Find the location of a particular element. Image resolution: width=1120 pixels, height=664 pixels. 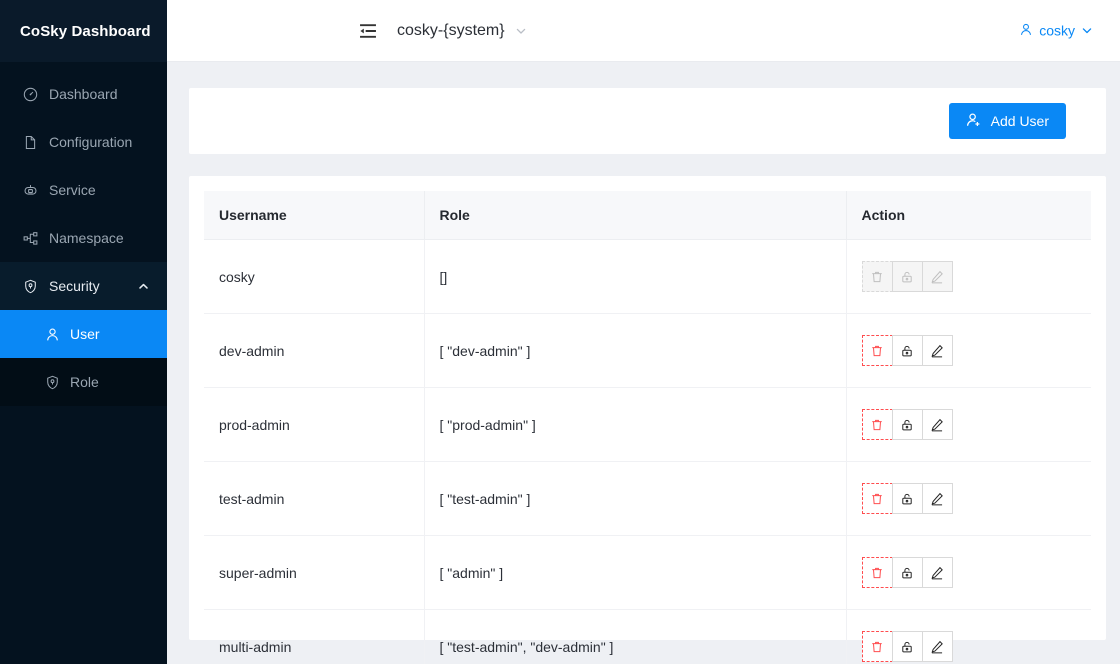

topbar: cosky-{system} cosky is located at coordinates (643, 31).